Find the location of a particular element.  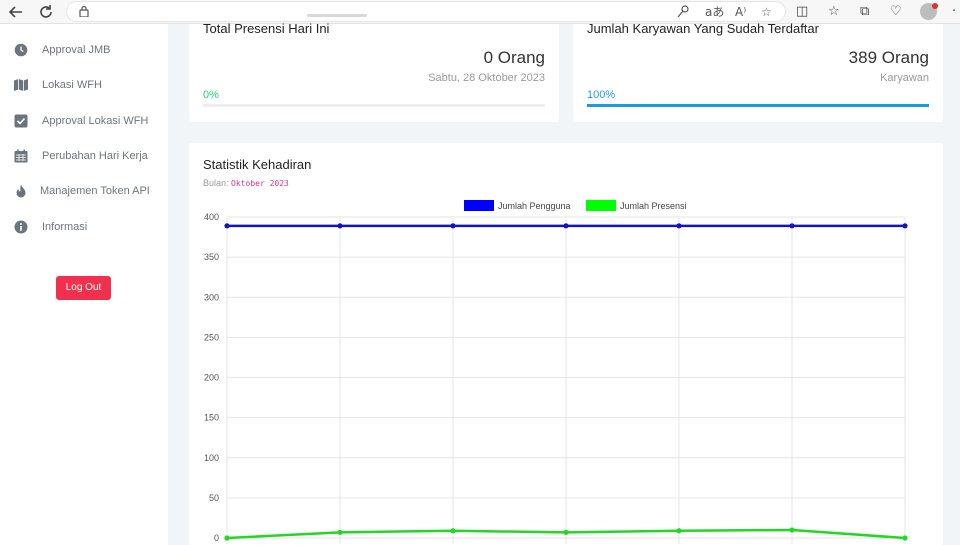

logout-button: Log Out is located at coordinates (83, 288).